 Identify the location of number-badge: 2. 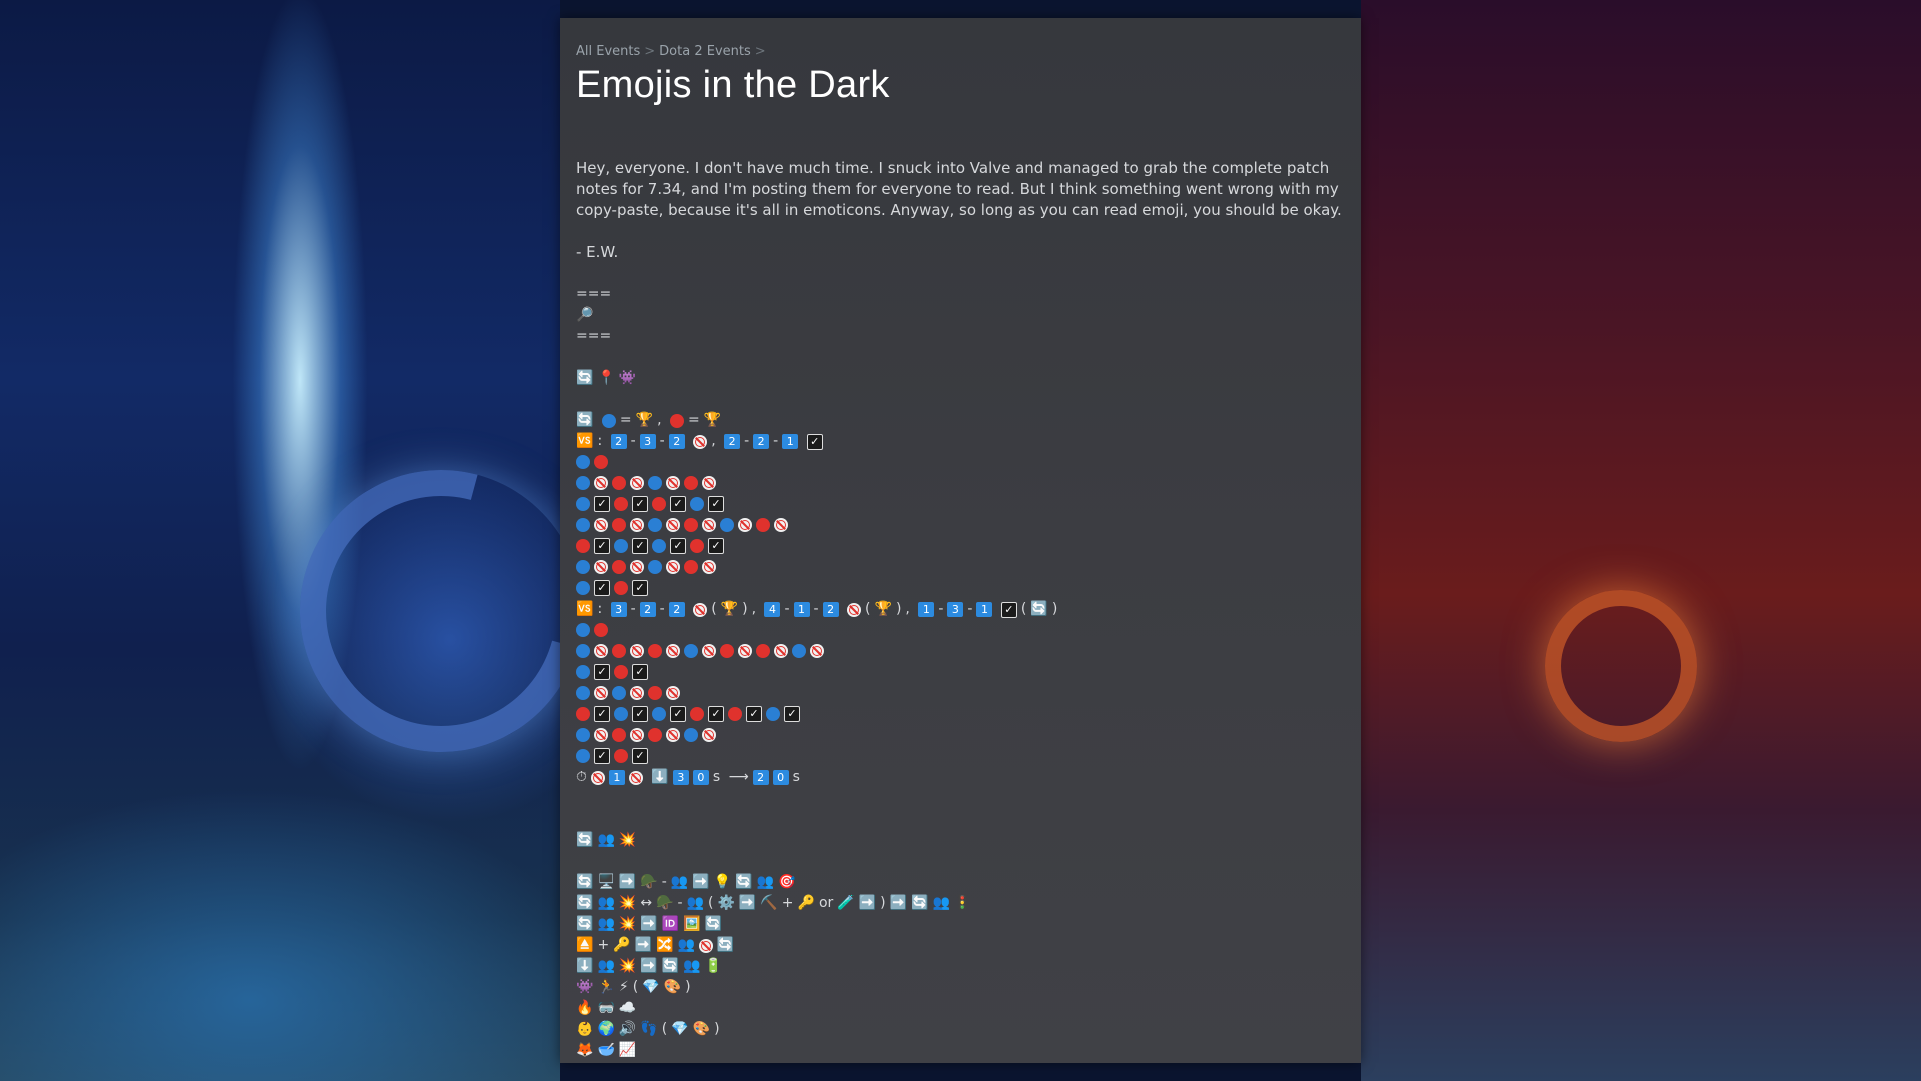
(618, 441).